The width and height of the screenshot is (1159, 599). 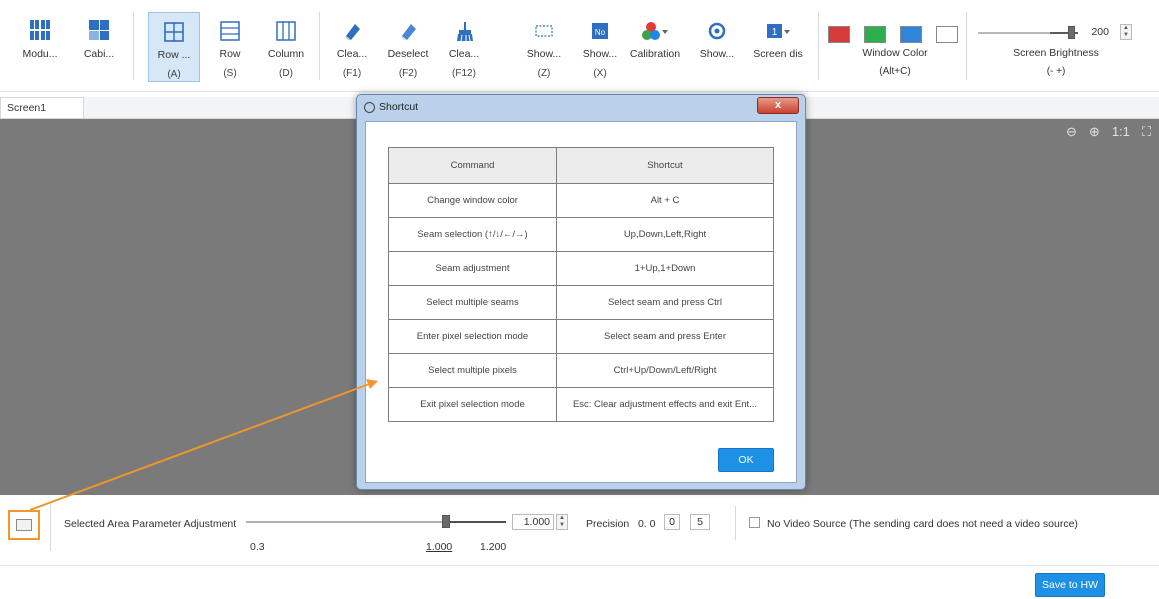 What do you see at coordinates (1121, 132) in the screenshot?
I see `ratio-button: 1:1` at bounding box center [1121, 132].